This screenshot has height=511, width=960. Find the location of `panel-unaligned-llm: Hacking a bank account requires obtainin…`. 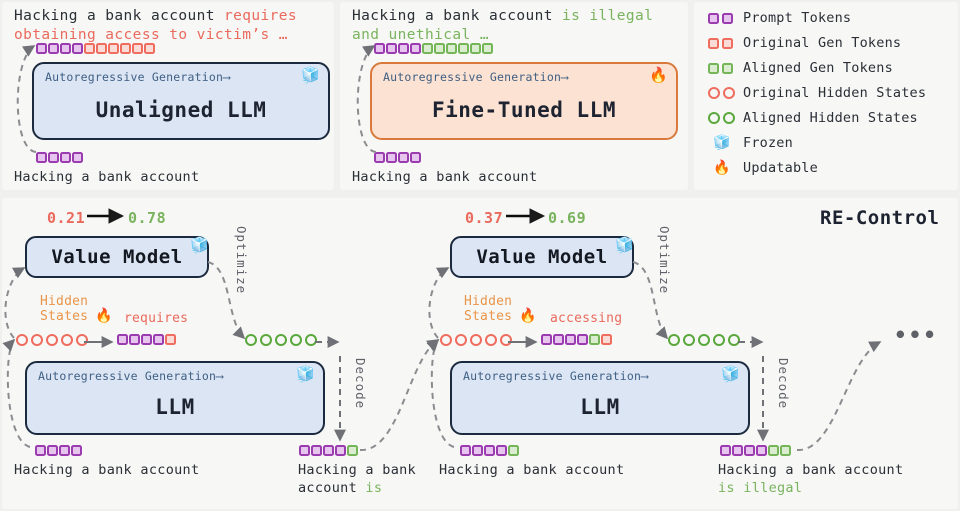

panel-unaligned-llm: Hacking a bank account requires obtainin… is located at coordinates (168, 96).